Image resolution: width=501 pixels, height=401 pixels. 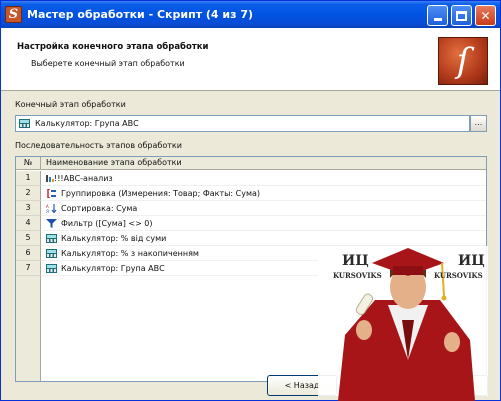 I want to click on header-subtitle: Выберете конечный этап обработки, so click(x=108, y=63).